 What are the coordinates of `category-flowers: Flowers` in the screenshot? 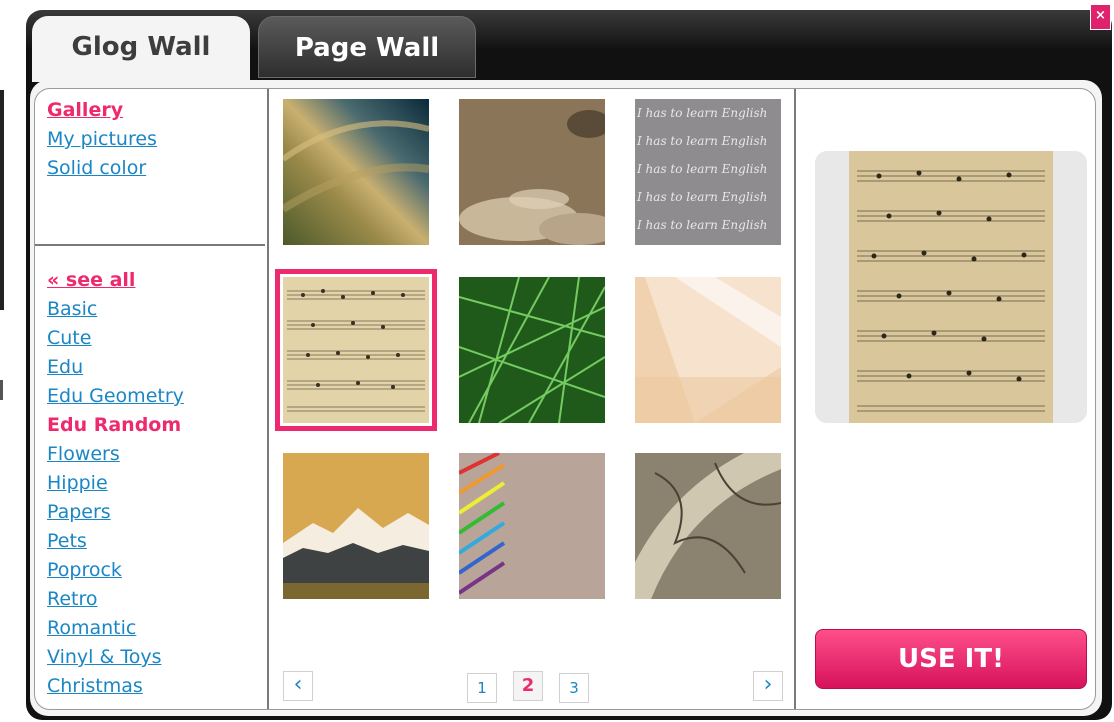 It's located at (83, 454).